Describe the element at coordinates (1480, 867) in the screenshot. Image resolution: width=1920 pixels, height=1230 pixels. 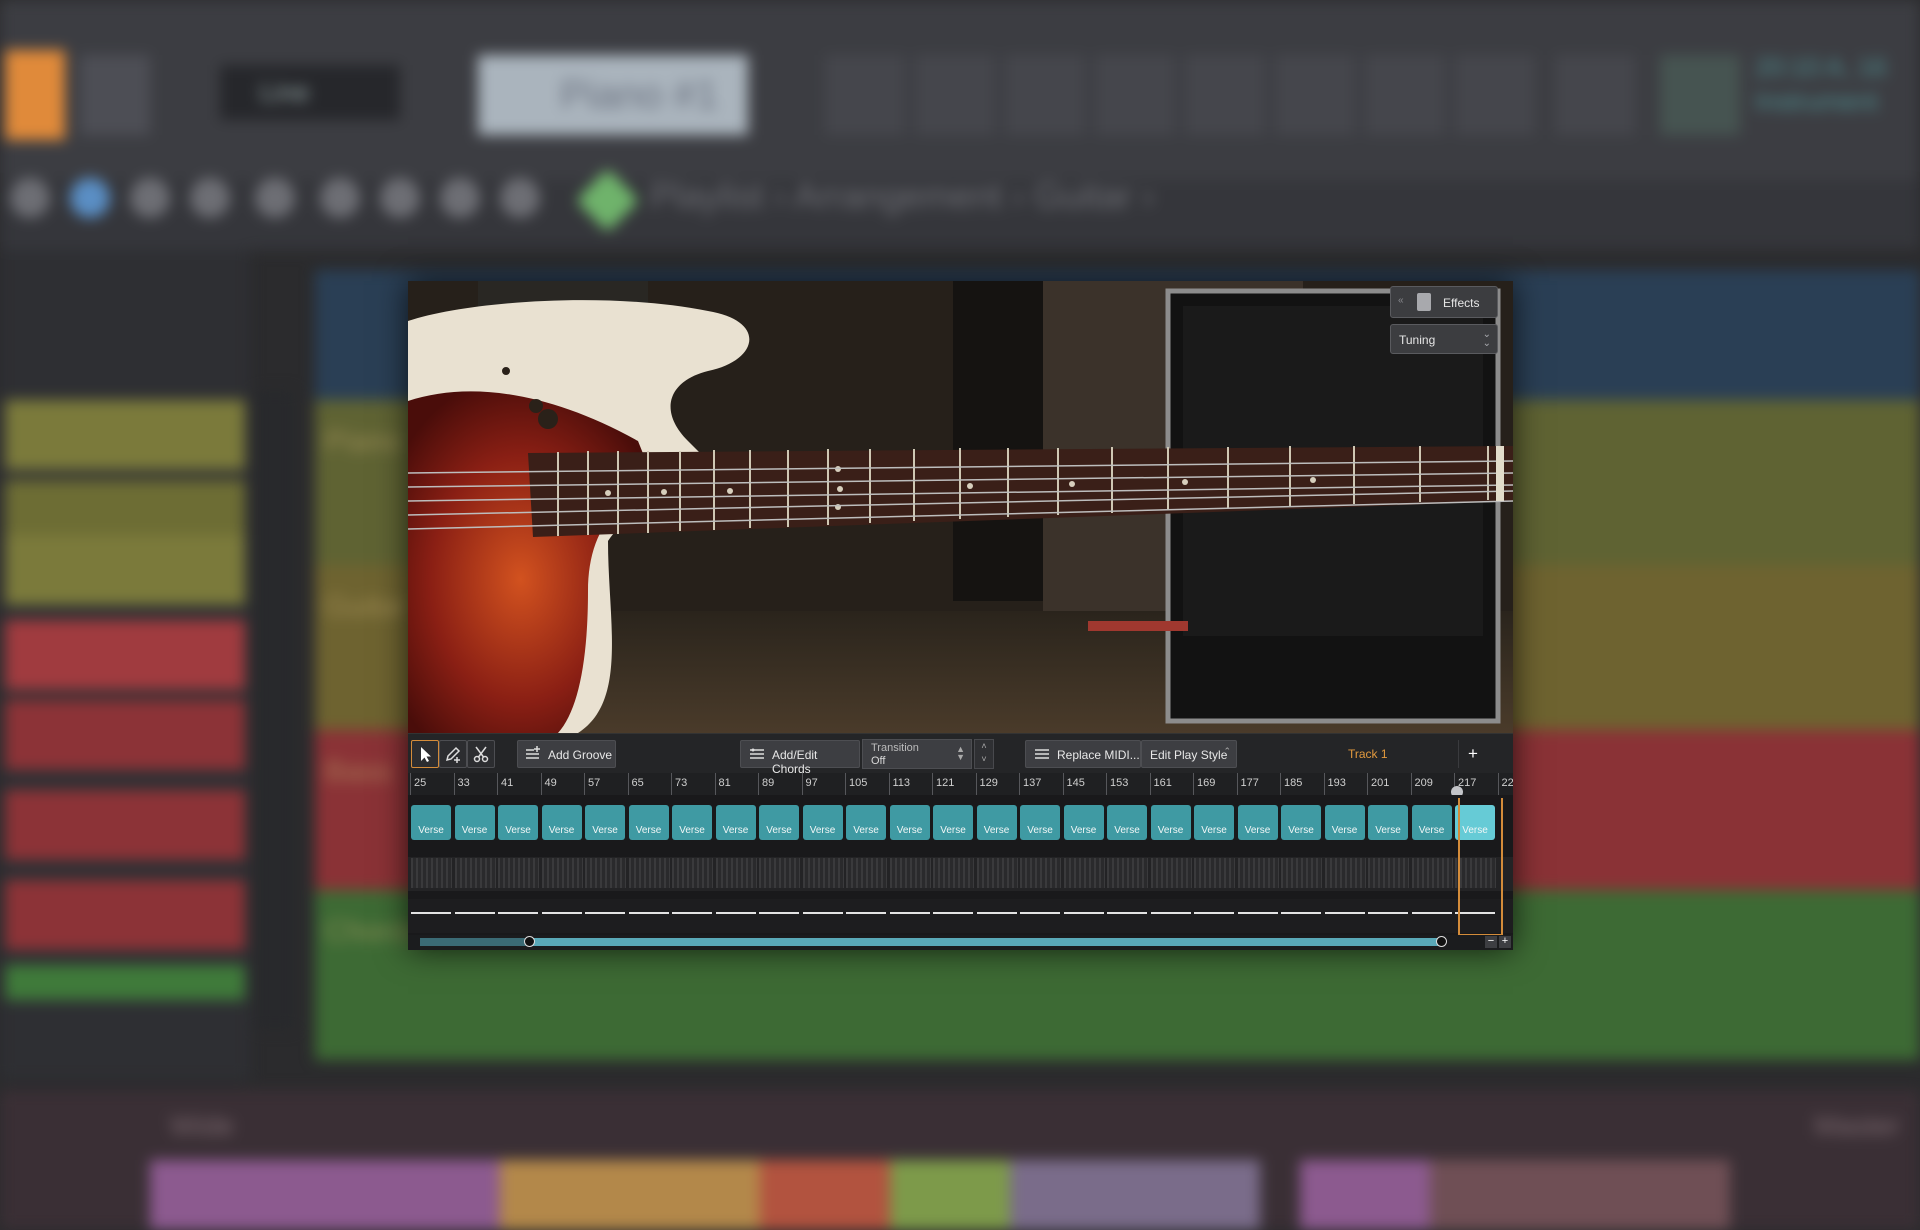
I see `loop-region` at that location.